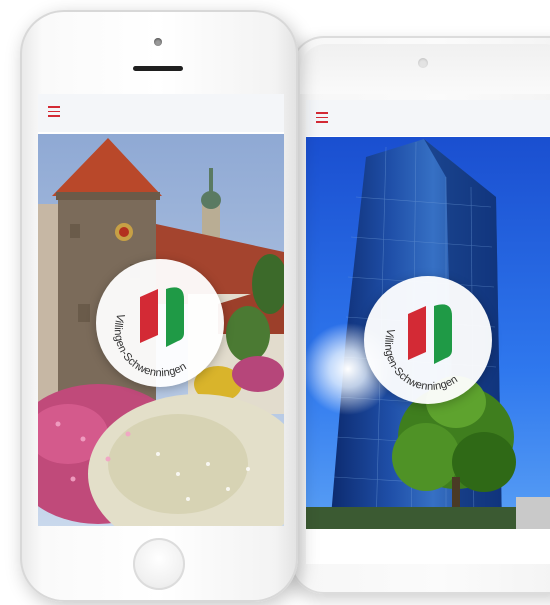 This screenshot has height=605, width=550. Describe the element at coordinates (159, 564) in the screenshot. I see `home-button` at that location.